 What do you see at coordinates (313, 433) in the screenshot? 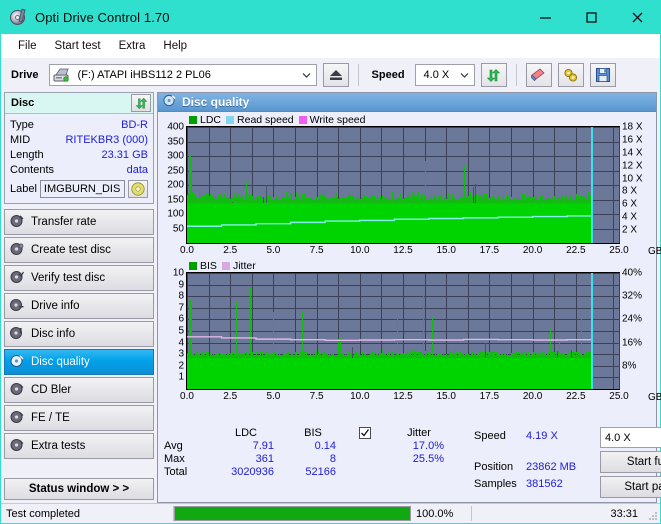
I see `stats-header-bis: BIS` at bounding box center [313, 433].